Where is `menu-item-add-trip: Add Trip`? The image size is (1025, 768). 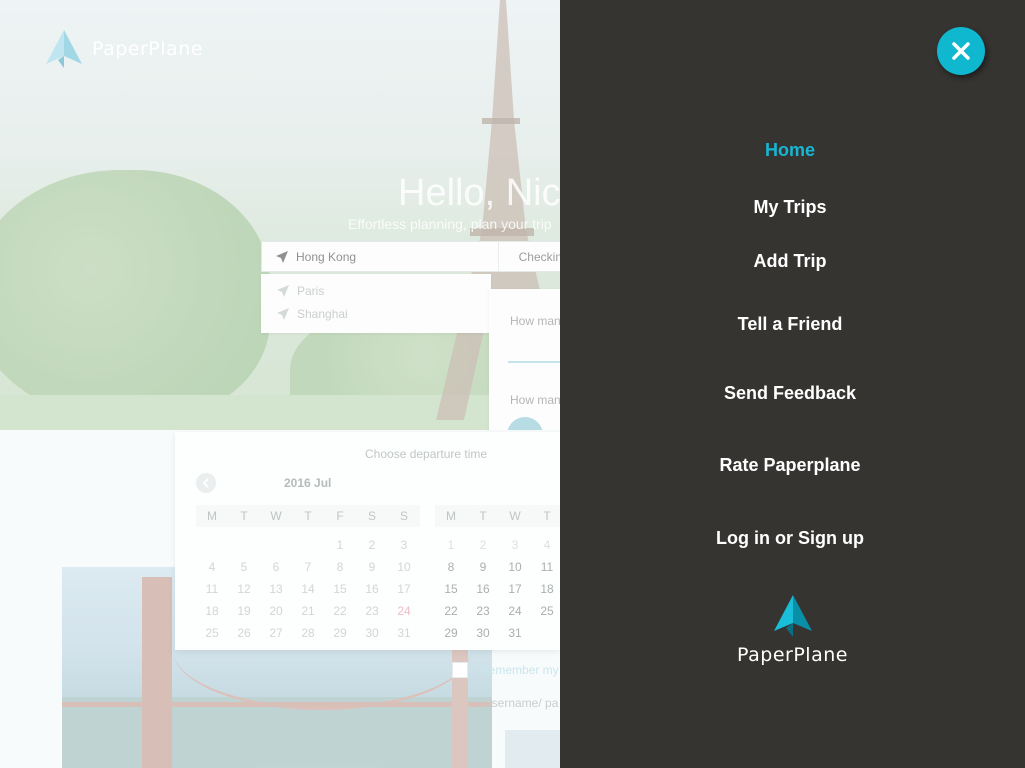
menu-item-add-trip: Add Trip is located at coordinates (790, 261).